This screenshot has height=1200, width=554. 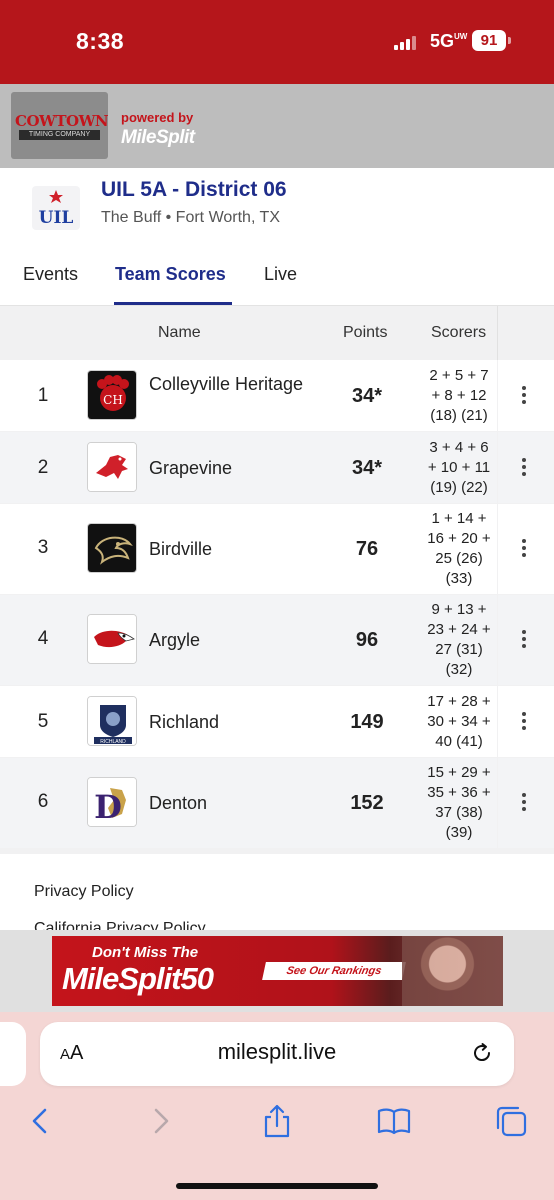 I want to click on uil-logo: UIL, so click(x=56, y=208).